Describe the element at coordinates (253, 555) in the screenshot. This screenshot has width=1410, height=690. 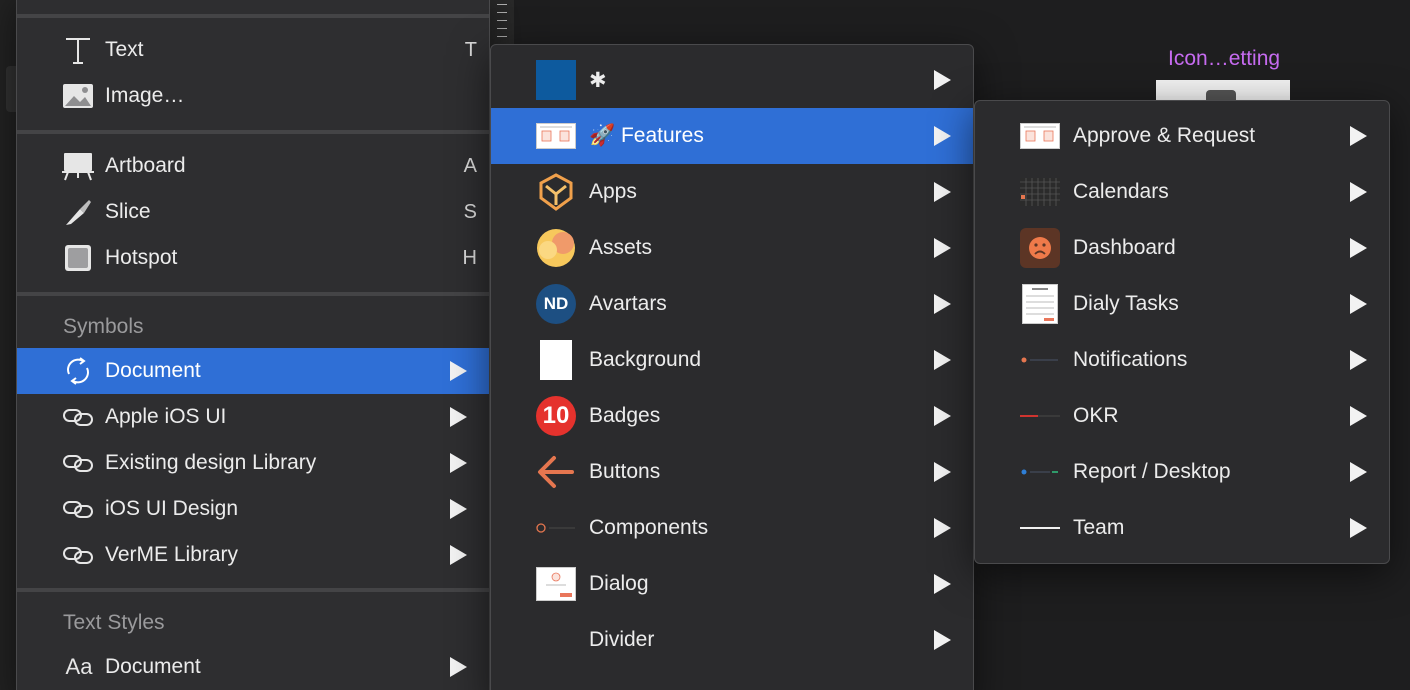
I see `menu-item-symbols-verme-library: VerME Library` at that location.